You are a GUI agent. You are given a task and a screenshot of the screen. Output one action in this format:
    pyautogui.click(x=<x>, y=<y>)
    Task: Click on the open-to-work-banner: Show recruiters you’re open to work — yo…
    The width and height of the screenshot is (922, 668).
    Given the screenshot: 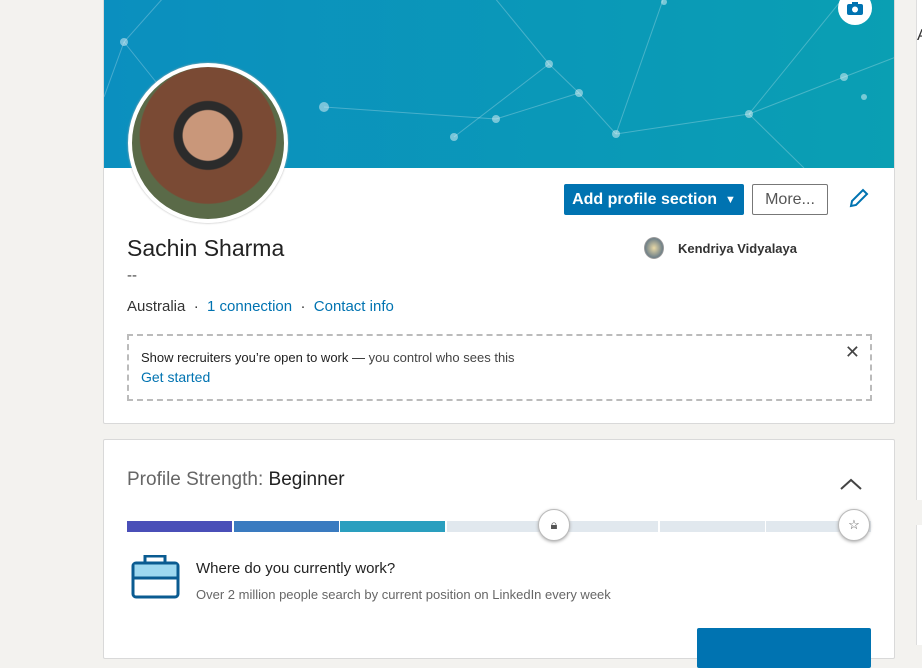 What is the action you would take?
    pyautogui.click(x=499, y=367)
    